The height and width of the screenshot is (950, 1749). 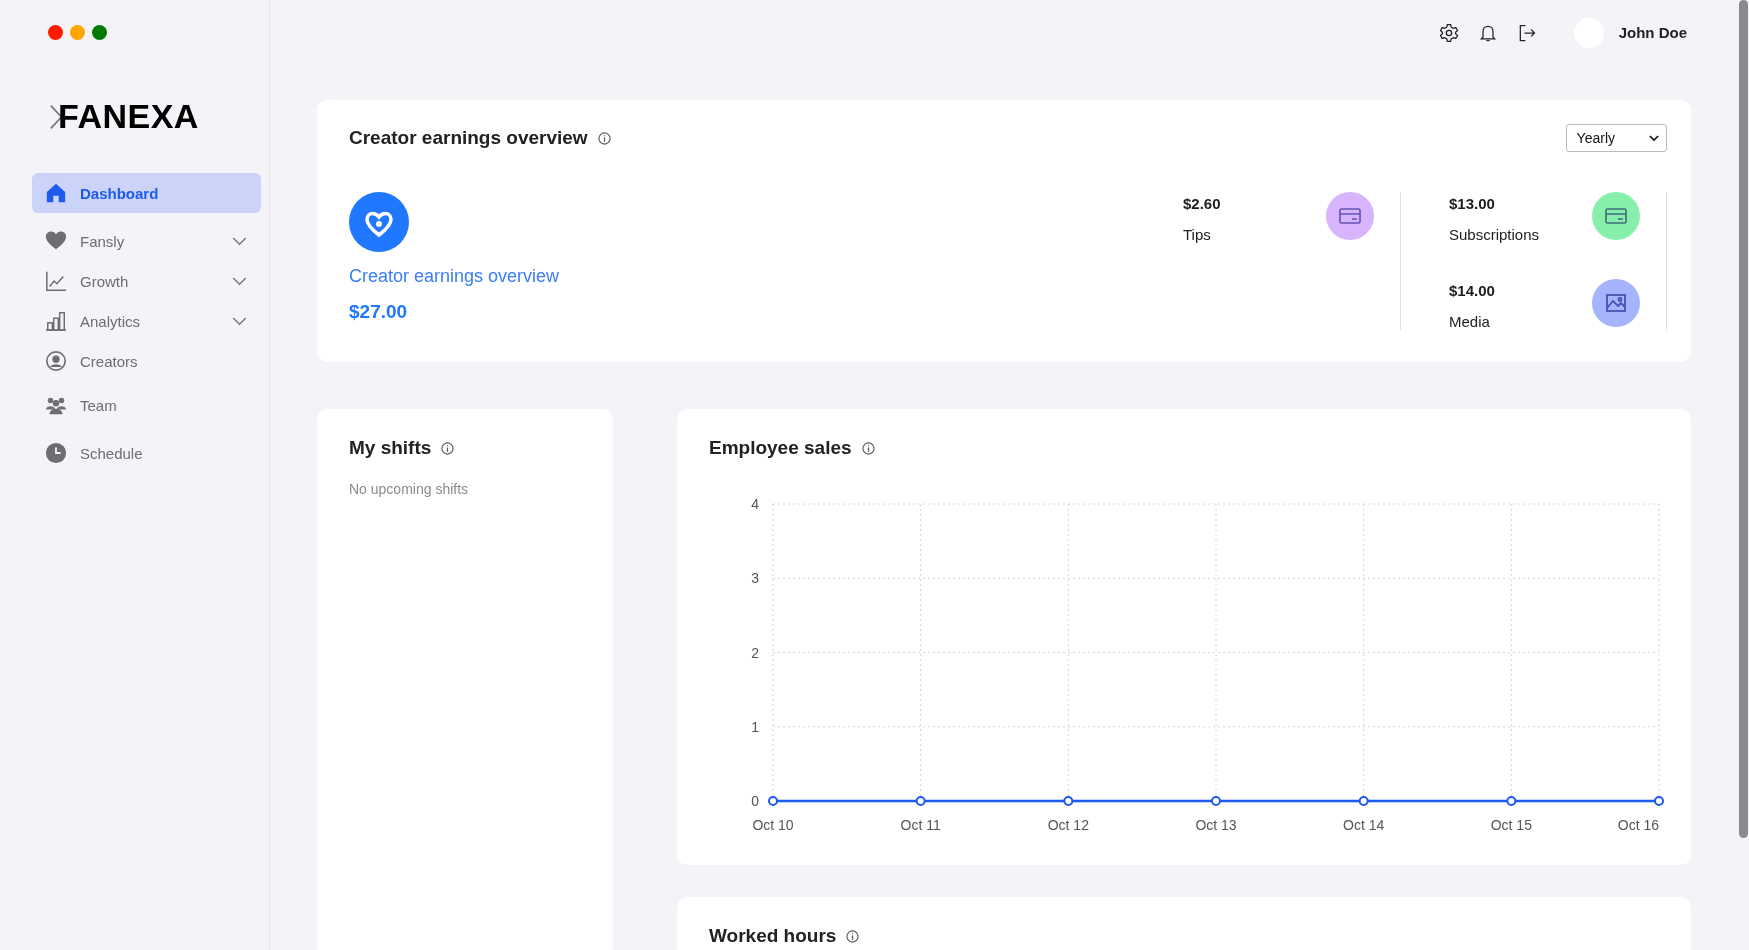 I want to click on caret-icon, so click(x=1654, y=138).